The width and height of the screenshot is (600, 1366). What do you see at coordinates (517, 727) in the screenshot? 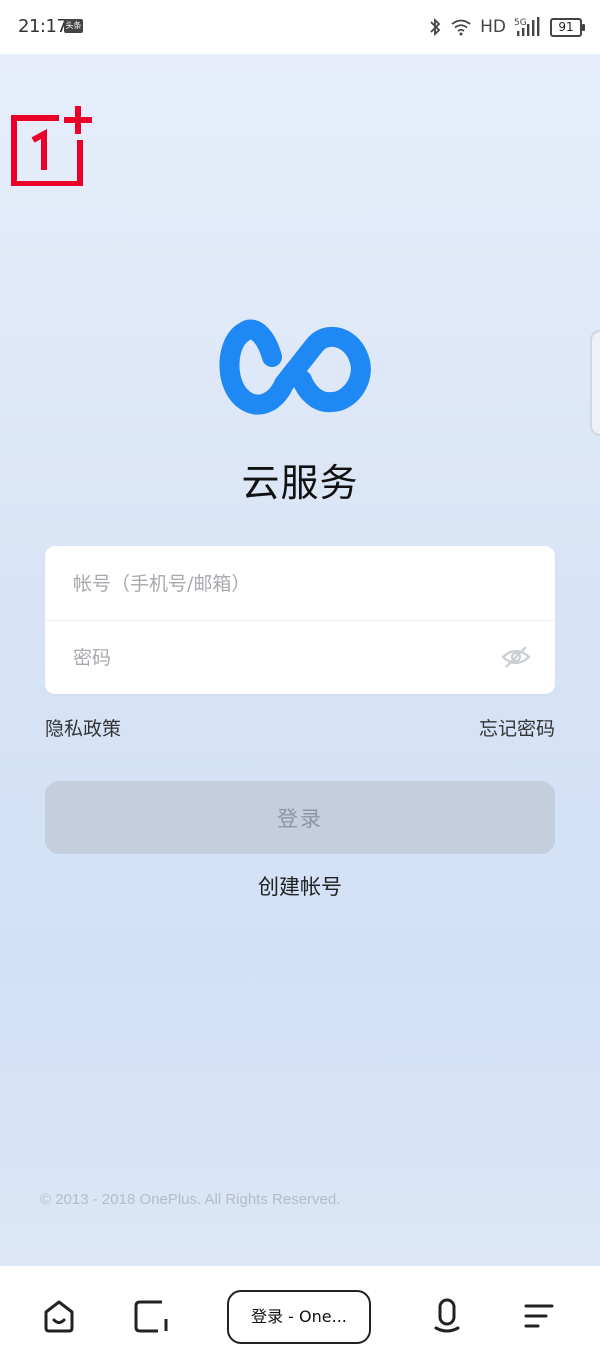
I see `forgot-password-link: 忘记密码` at bounding box center [517, 727].